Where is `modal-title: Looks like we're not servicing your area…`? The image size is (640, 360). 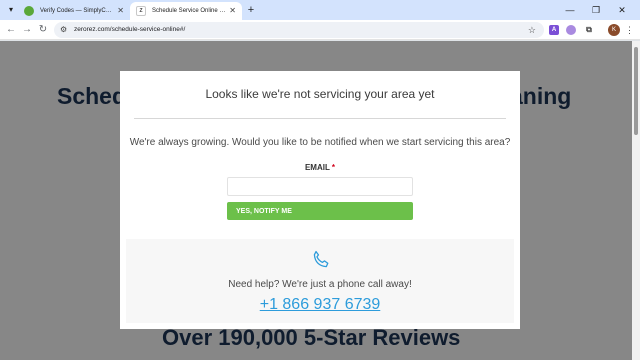 modal-title: Looks like we're not servicing your area… is located at coordinates (320, 94).